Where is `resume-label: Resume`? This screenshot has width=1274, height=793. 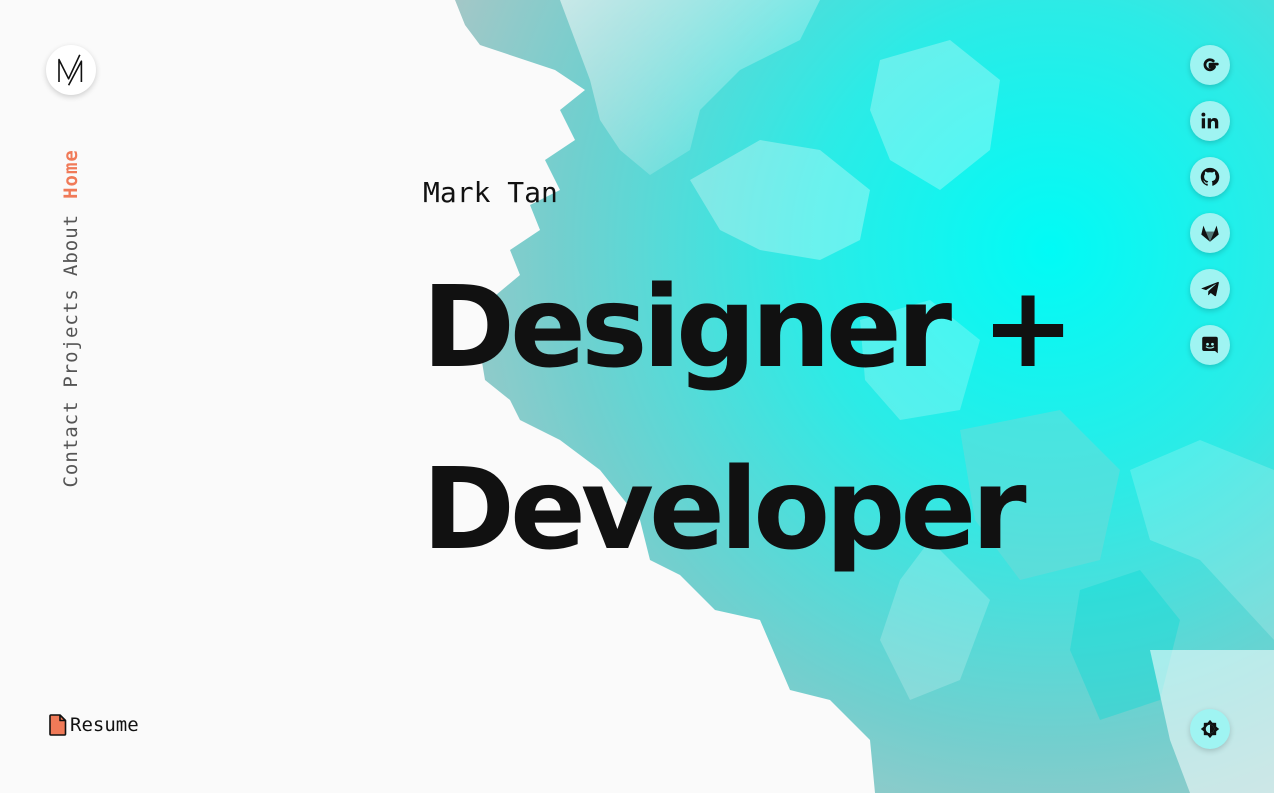
resume-label: Resume is located at coordinates (104, 725).